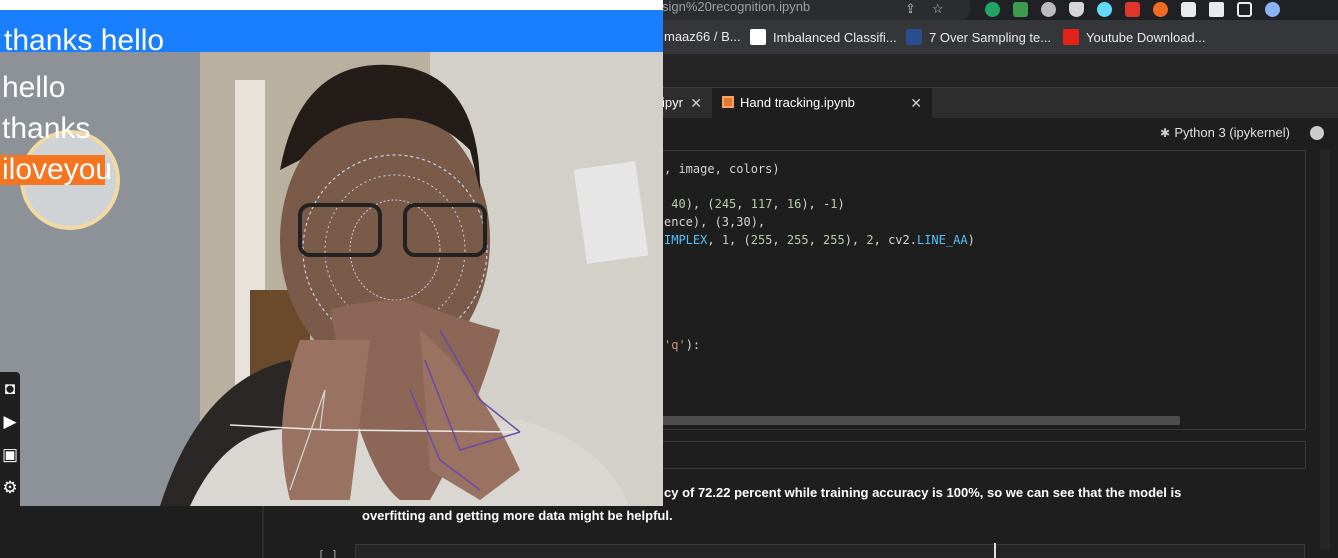 The width and height of the screenshot is (1338, 558). I want to click on shield-icon, so click(1076, 9).